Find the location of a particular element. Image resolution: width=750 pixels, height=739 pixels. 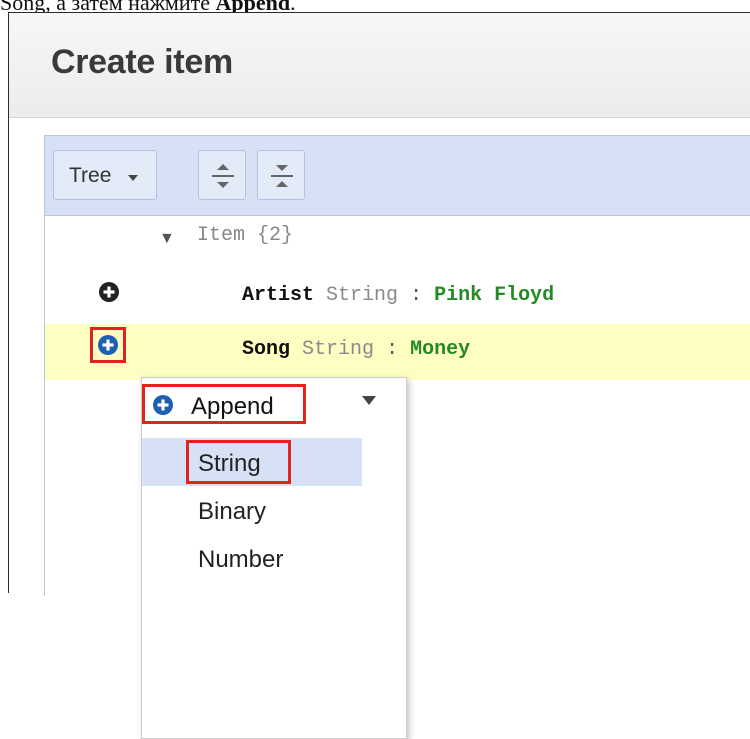

submenu-item-label: Binary is located at coordinates (232, 511).